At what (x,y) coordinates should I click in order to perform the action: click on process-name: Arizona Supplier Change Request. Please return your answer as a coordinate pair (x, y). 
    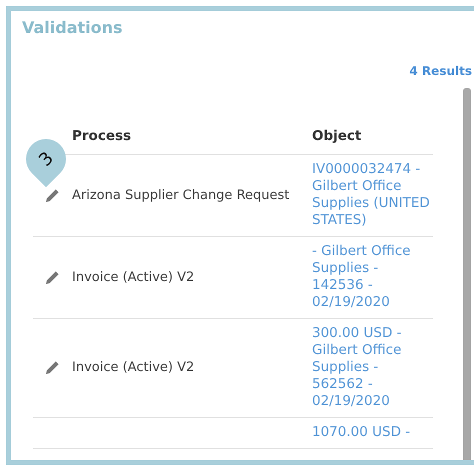
    Looking at the image, I should click on (181, 195).